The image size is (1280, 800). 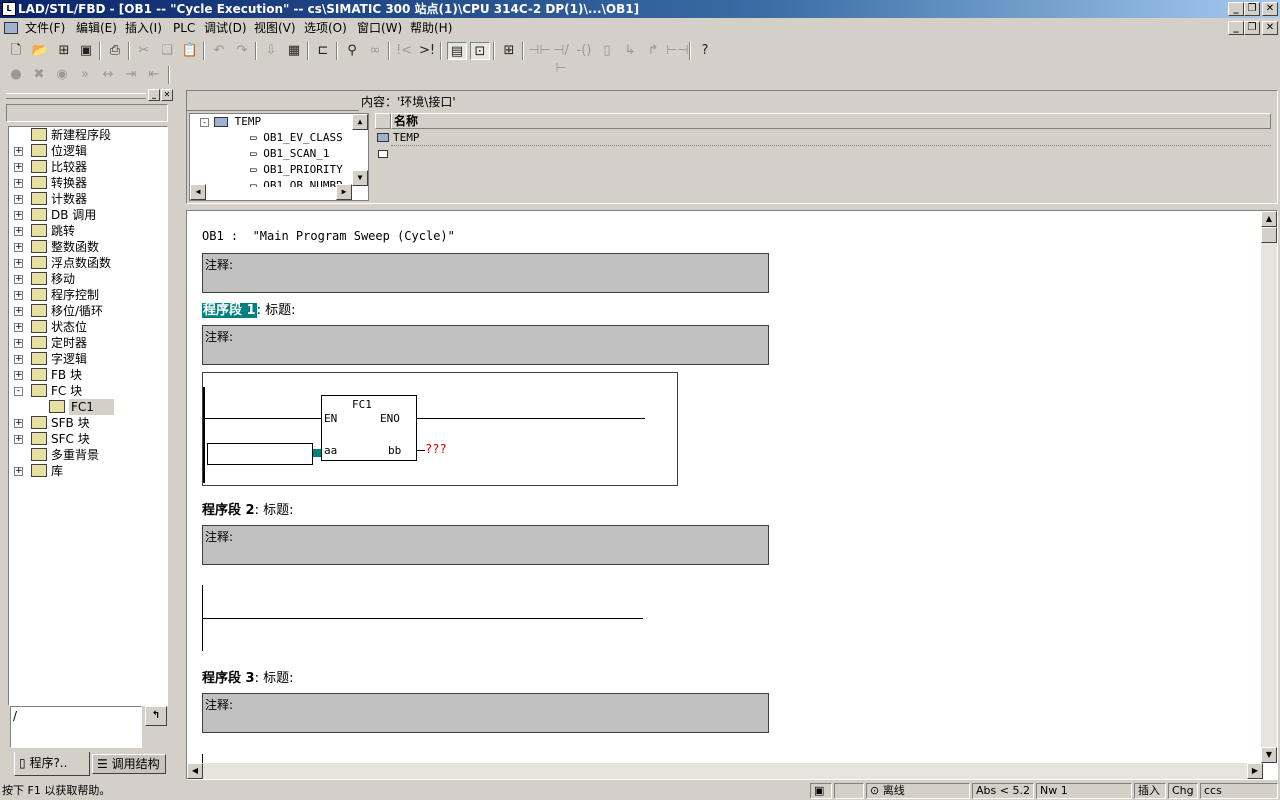 What do you see at coordinates (705, 51) in the screenshot?
I see `help-icon: ?` at bounding box center [705, 51].